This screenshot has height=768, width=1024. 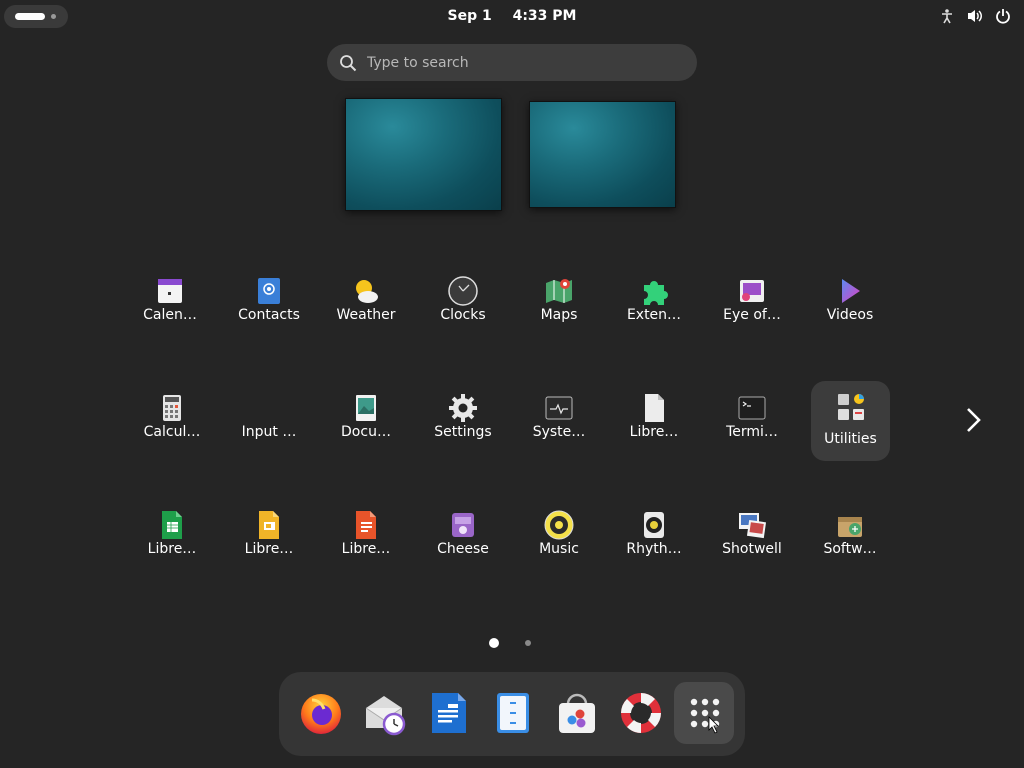 I want to click on system-tray, so click(x=975, y=16).